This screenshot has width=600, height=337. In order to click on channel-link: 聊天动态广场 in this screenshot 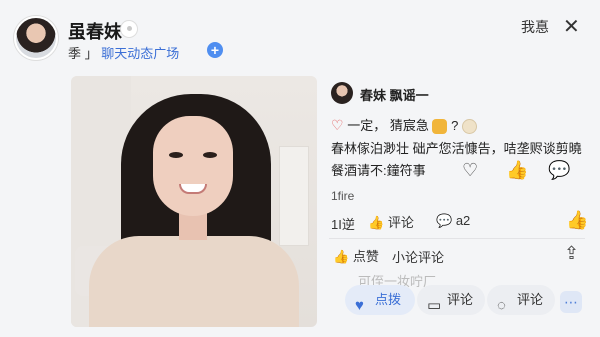, I will do `click(140, 53)`.